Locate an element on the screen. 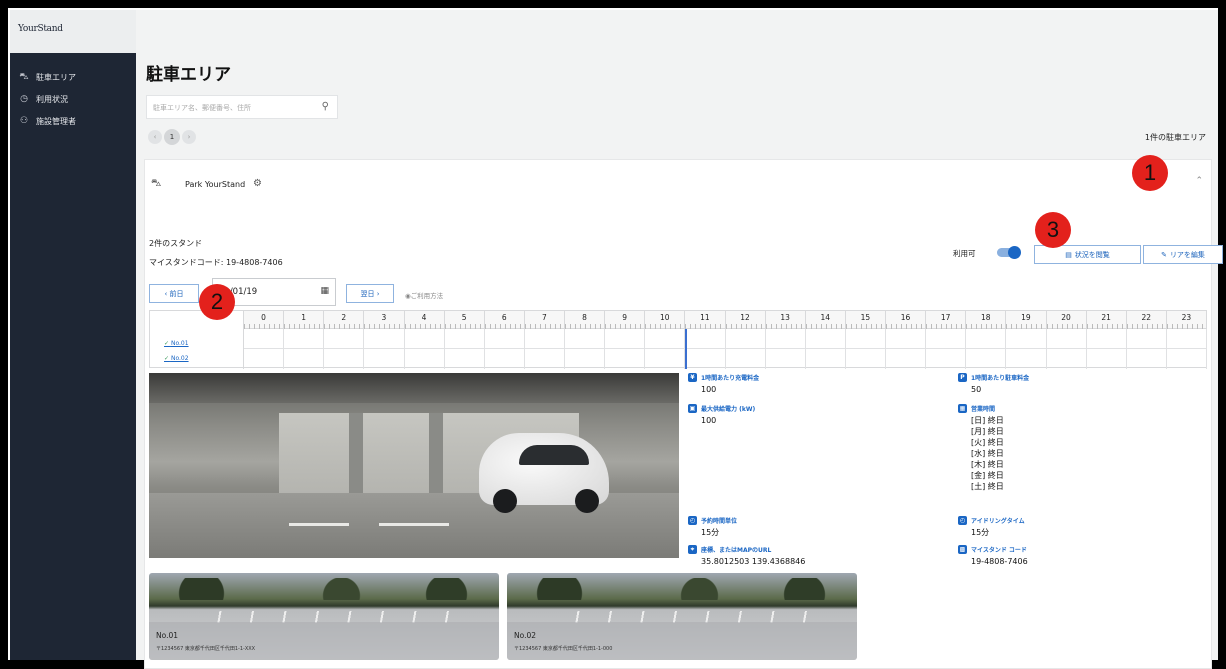  hour-label: 7 is located at coordinates (544, 317).